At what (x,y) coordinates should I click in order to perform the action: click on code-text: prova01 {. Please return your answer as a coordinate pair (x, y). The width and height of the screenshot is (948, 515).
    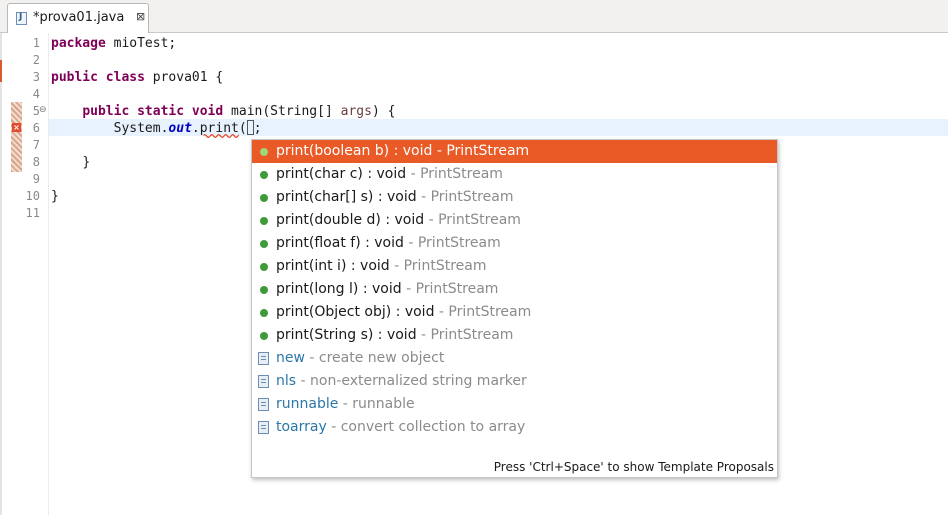
    Looking at the image, I should click on (184, 77).